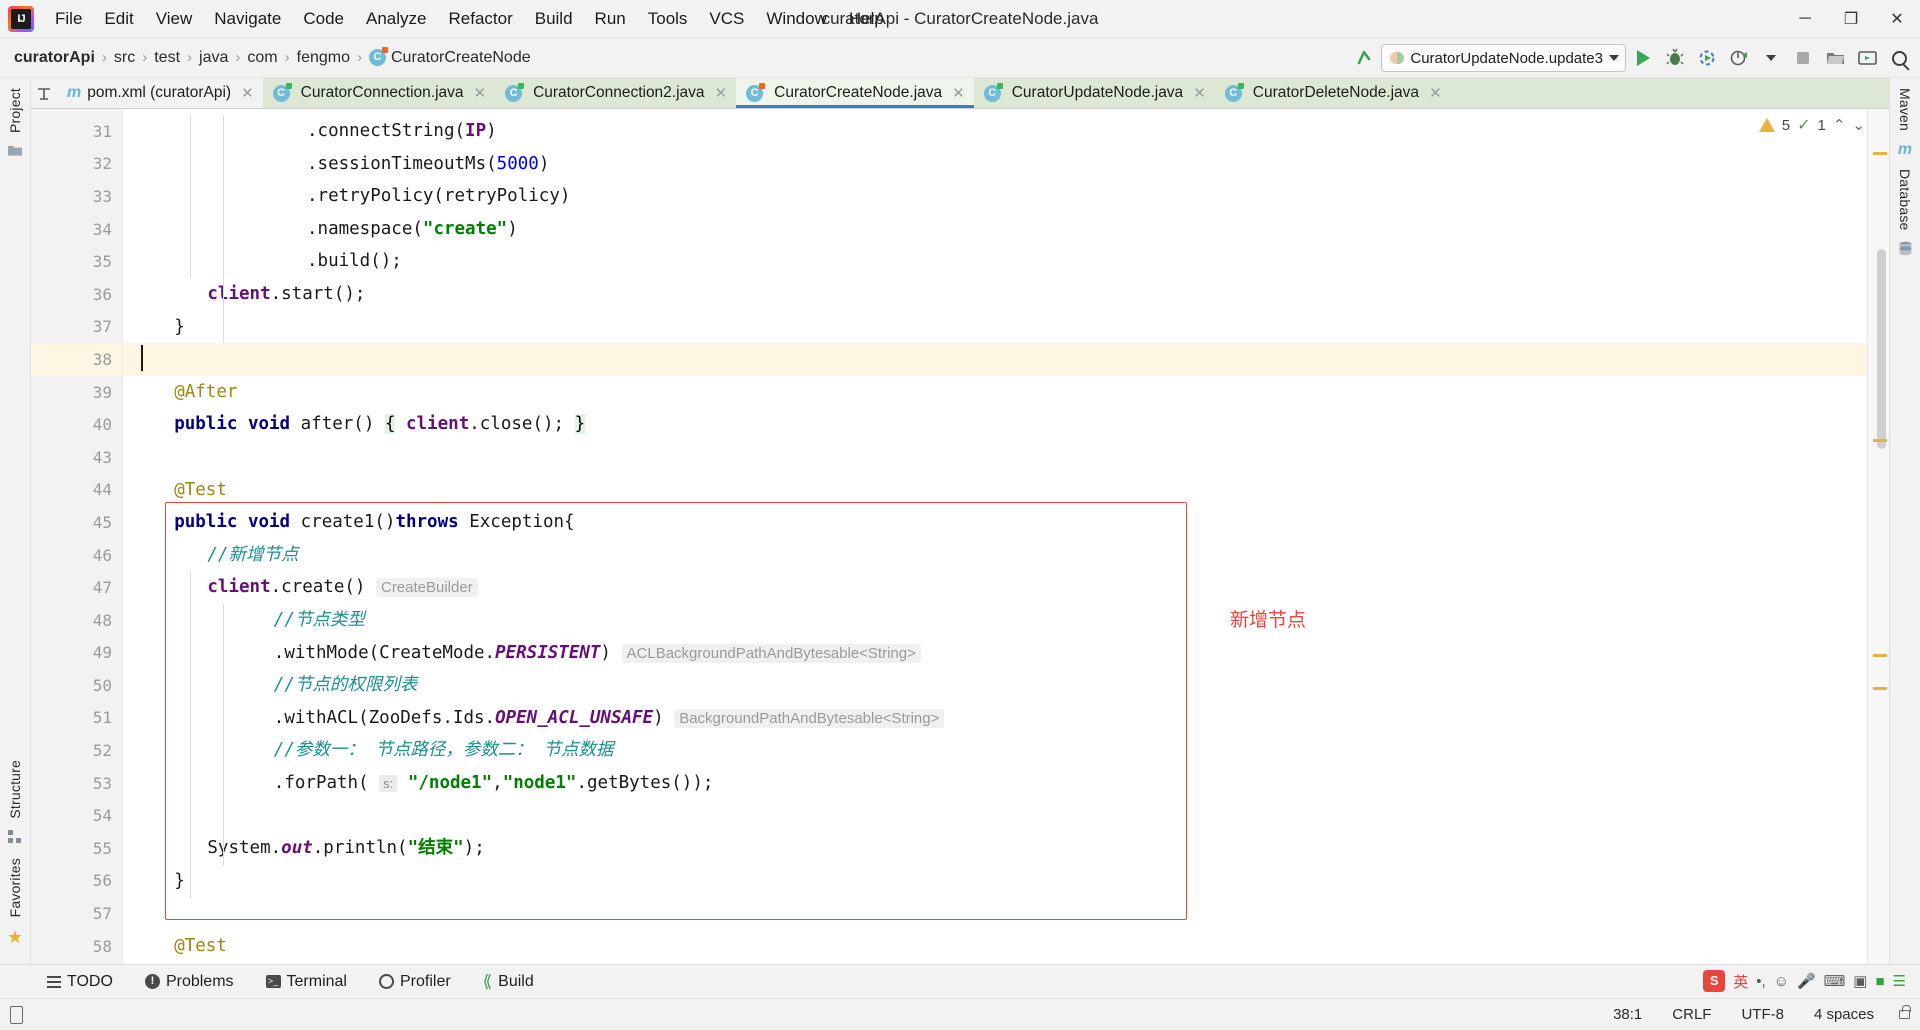  What do you see at coordinates (1332, 93) in the screenshot?
I see `tab-curator-delete-node: C CuratorDeleteNode.java ✕` at bounding box center [1332, 93].